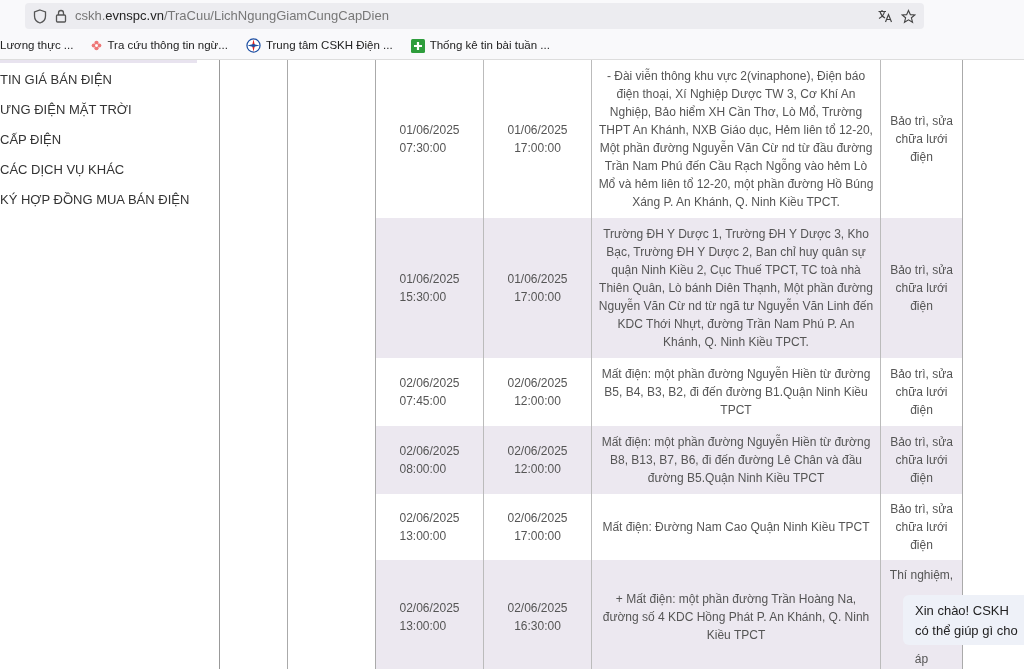 This screenshot has height=669, width=1024. Describe the element at coordinates (736, 392) in the screenshot. I see `outage-area: Mất điện: một phần đường Nguyễn Hiền từ đường B5, B4, B3, B2, đi đến đường B1.Quận Ninh Kiều TPCT` at that location.